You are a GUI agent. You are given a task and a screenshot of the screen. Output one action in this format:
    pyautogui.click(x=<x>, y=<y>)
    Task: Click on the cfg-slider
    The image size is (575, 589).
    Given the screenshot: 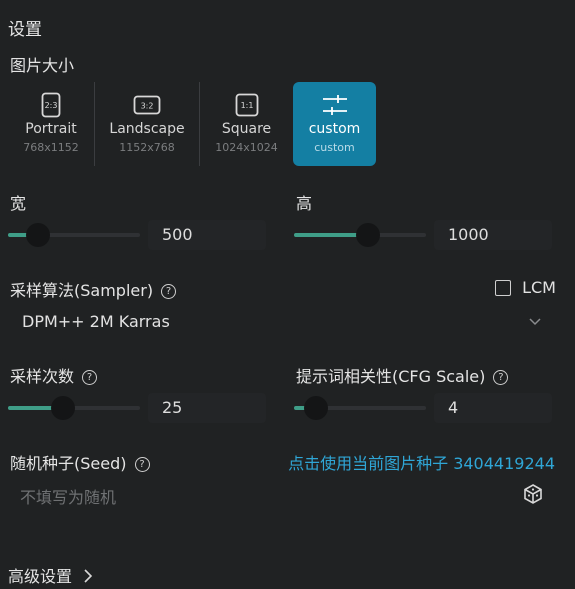 What is the action you would take?
    pyautogui.click(x=360, y=408)
    